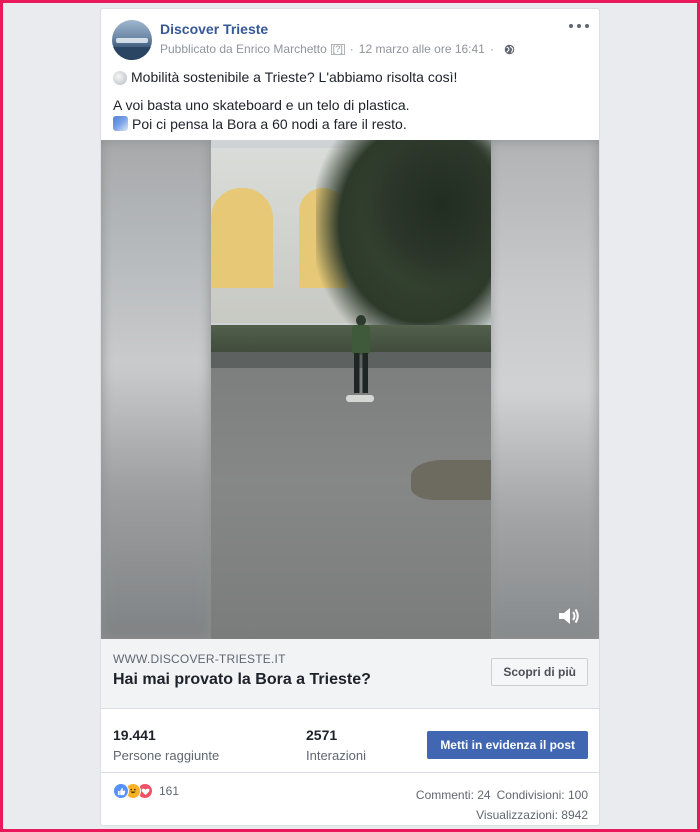  I want to click on reactions-summary: 161, so click(146, 791).